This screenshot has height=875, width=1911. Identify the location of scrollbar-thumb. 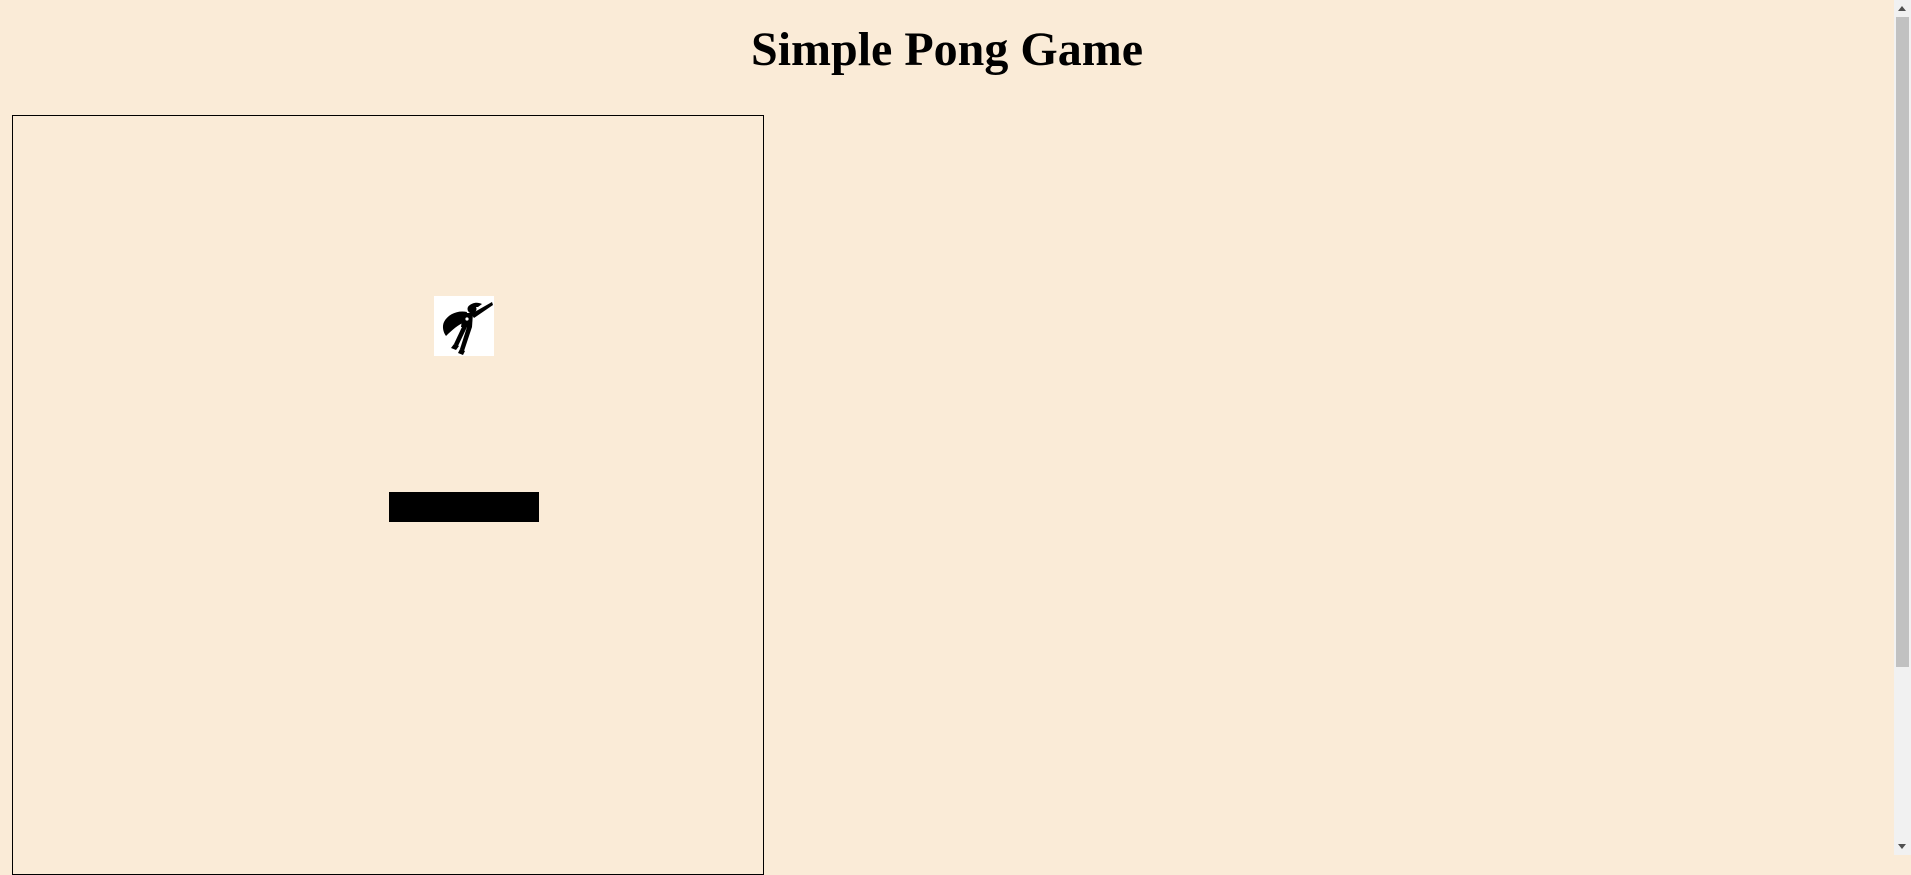
(1902, 342).